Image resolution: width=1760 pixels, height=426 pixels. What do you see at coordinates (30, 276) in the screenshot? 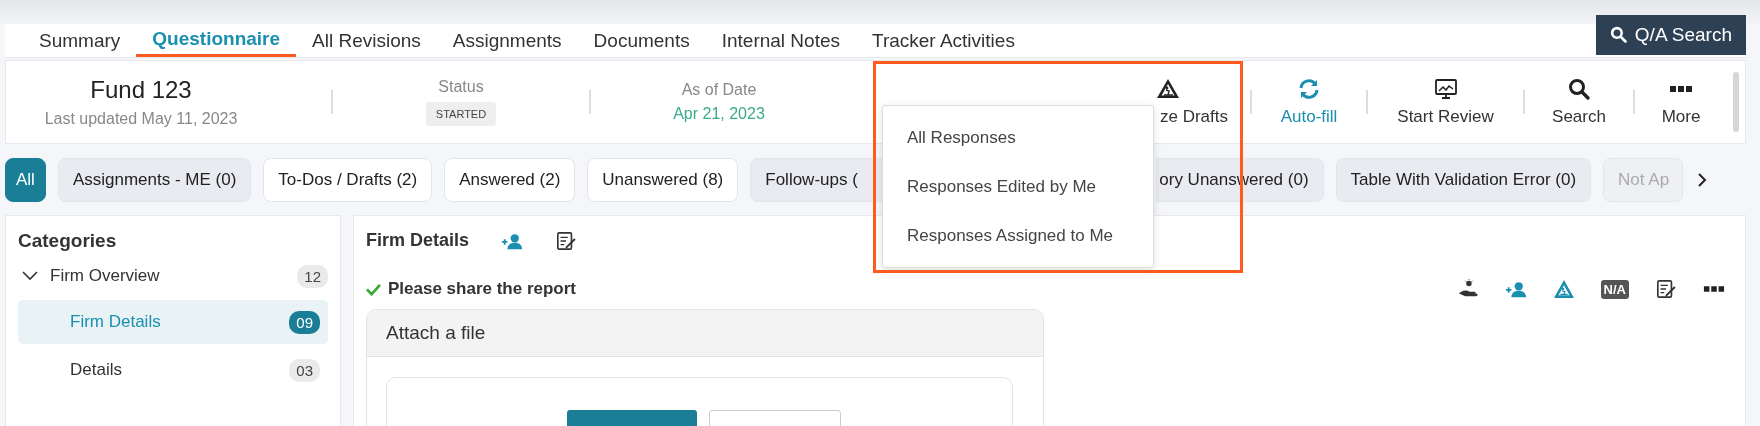
I see `chevron-icon` at bounding box center [30, 276].